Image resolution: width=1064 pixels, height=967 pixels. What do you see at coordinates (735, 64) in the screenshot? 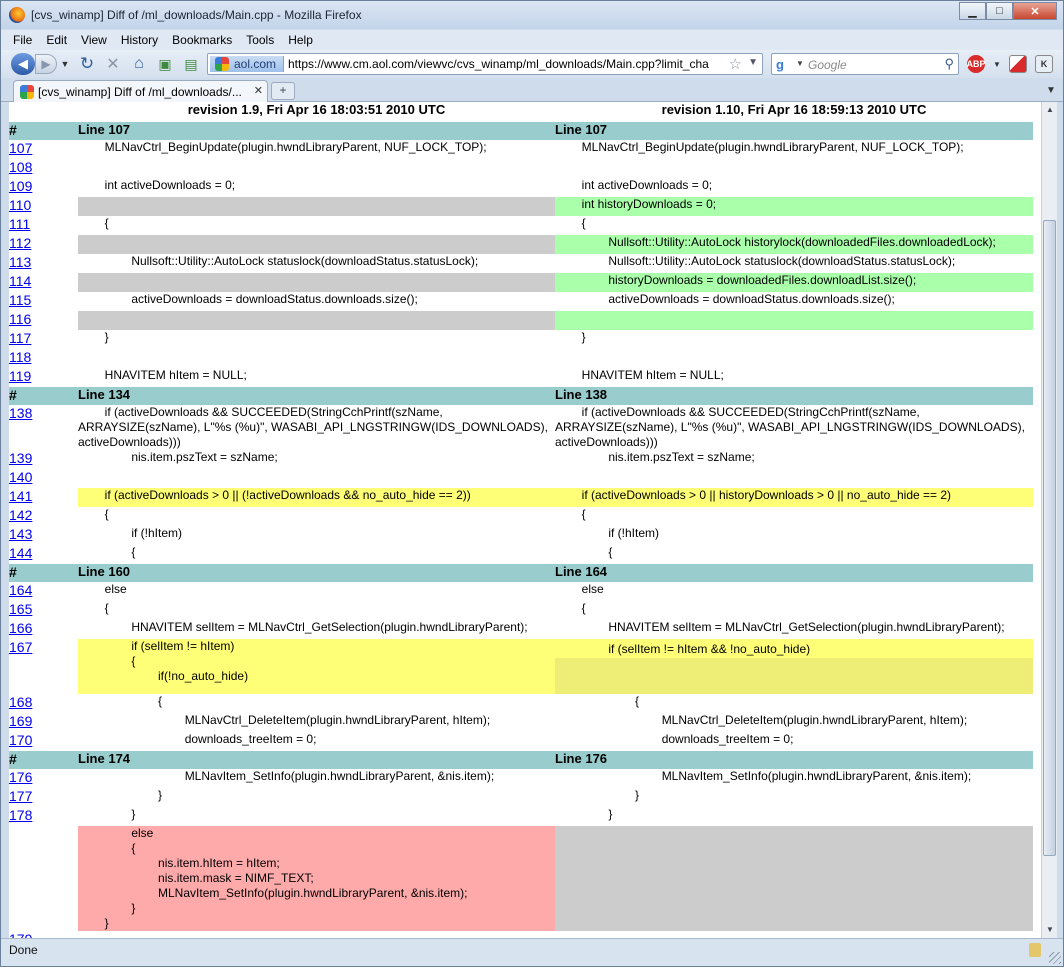
I see `bookmark-star-icon: ☆` at bounding box center [735, 64].